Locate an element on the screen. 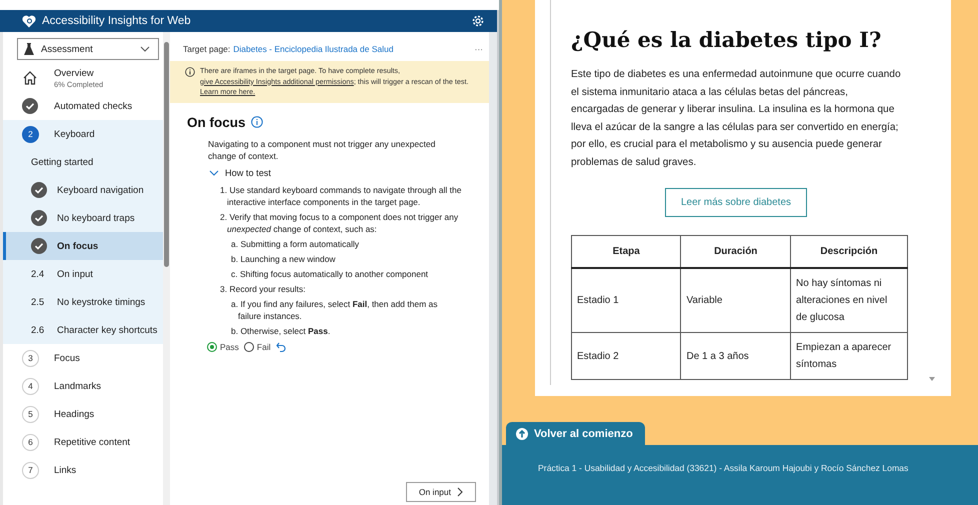 This screenshot has height=505, width=978. table-cell: De 1 a 3 años is located at coordinates (735, 356).